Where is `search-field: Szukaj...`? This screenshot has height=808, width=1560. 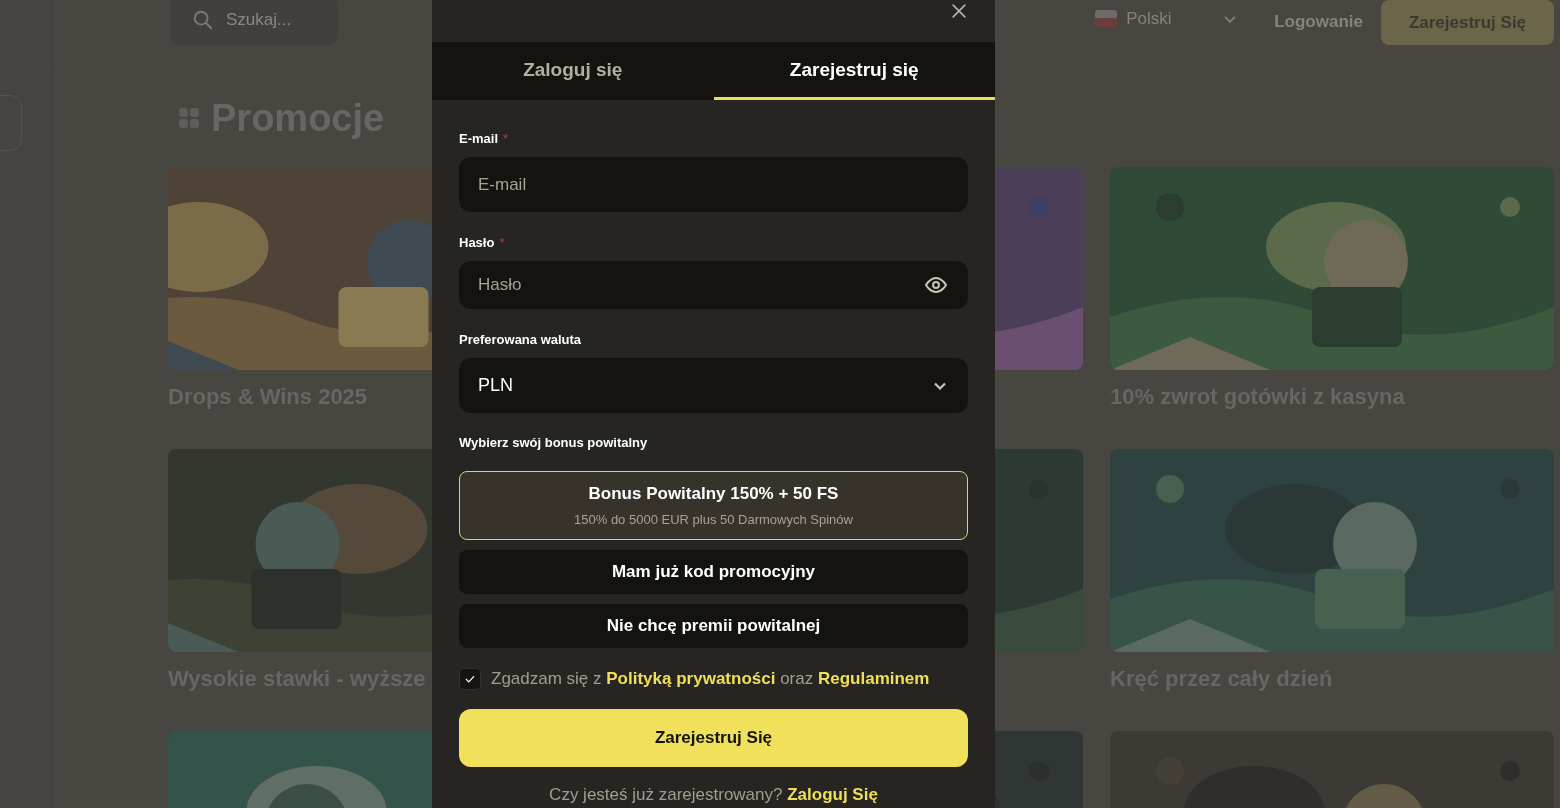 search-field: Szukaj... is located at coordinates (254, 23).